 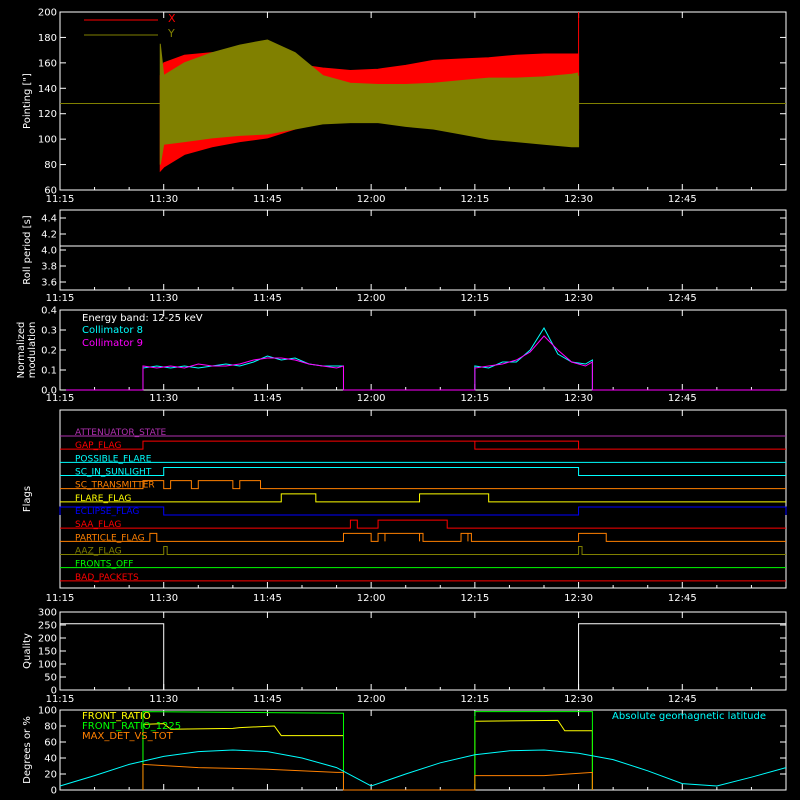 What do you see at coordinates (50, 678) in the screenshot?
I see `y-tick-label: 50` at bounding box center [50, 678].